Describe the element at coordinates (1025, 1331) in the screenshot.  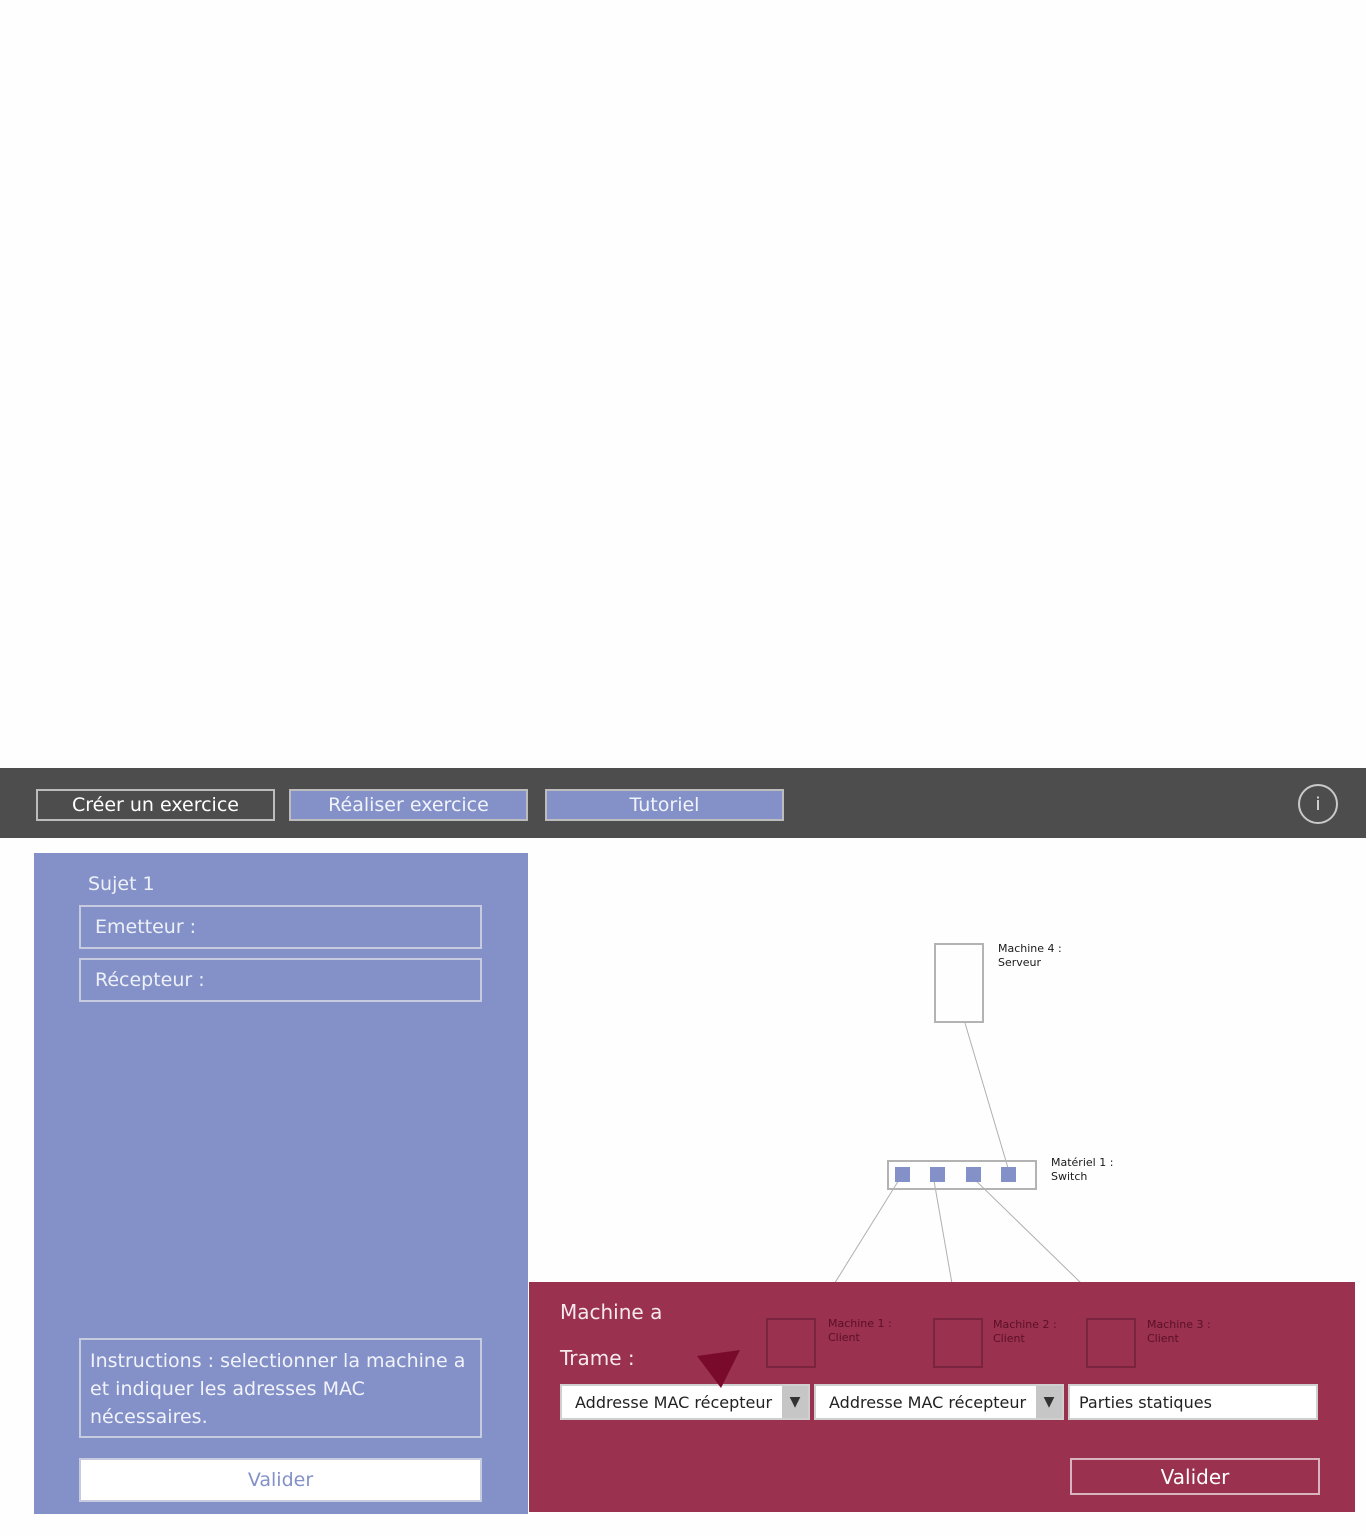
I see `client-2-label: Machine 2 : Client` at that location.